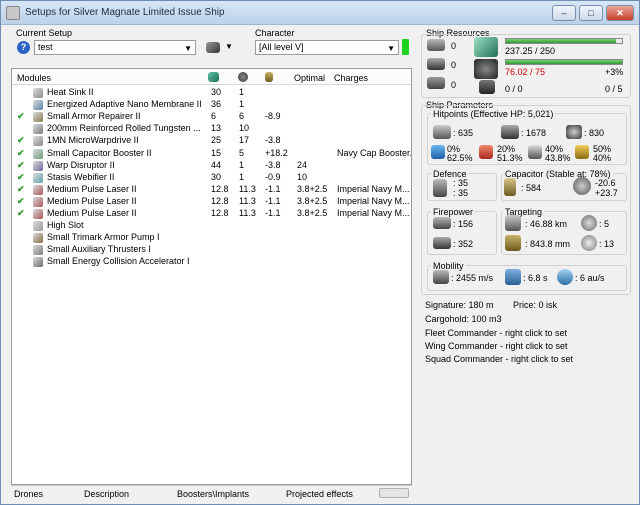  What do you see at coordinates (213, 105) in the screenshot?
I see `module-row: Energized Adaptive Nano Membrane II 36 1` at bounding box center [213, 105].